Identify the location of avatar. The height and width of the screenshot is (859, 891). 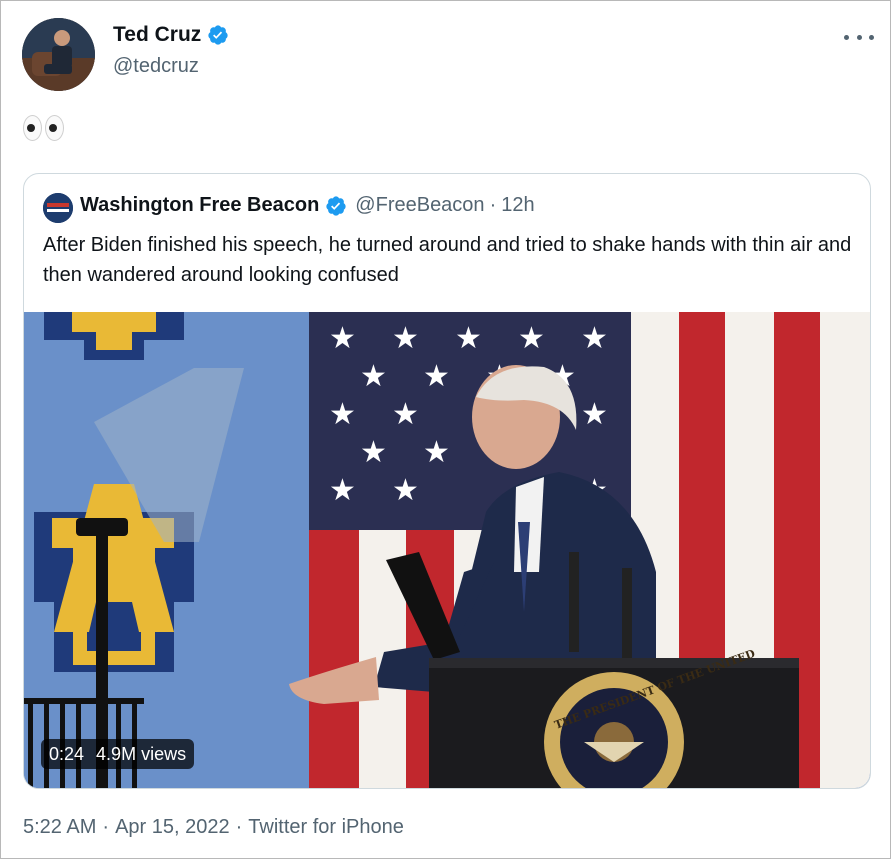
(58, 54).